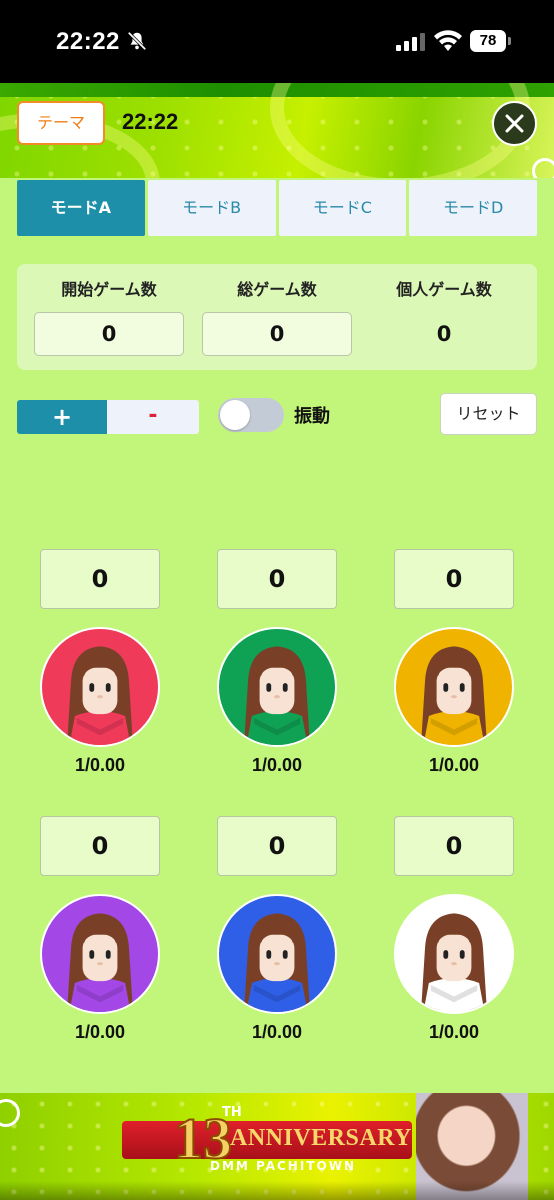 The image size is (554, 1200). Describe the element at coordinates (448, 40) in the screenshot. I see `wifi-icon` at that location.